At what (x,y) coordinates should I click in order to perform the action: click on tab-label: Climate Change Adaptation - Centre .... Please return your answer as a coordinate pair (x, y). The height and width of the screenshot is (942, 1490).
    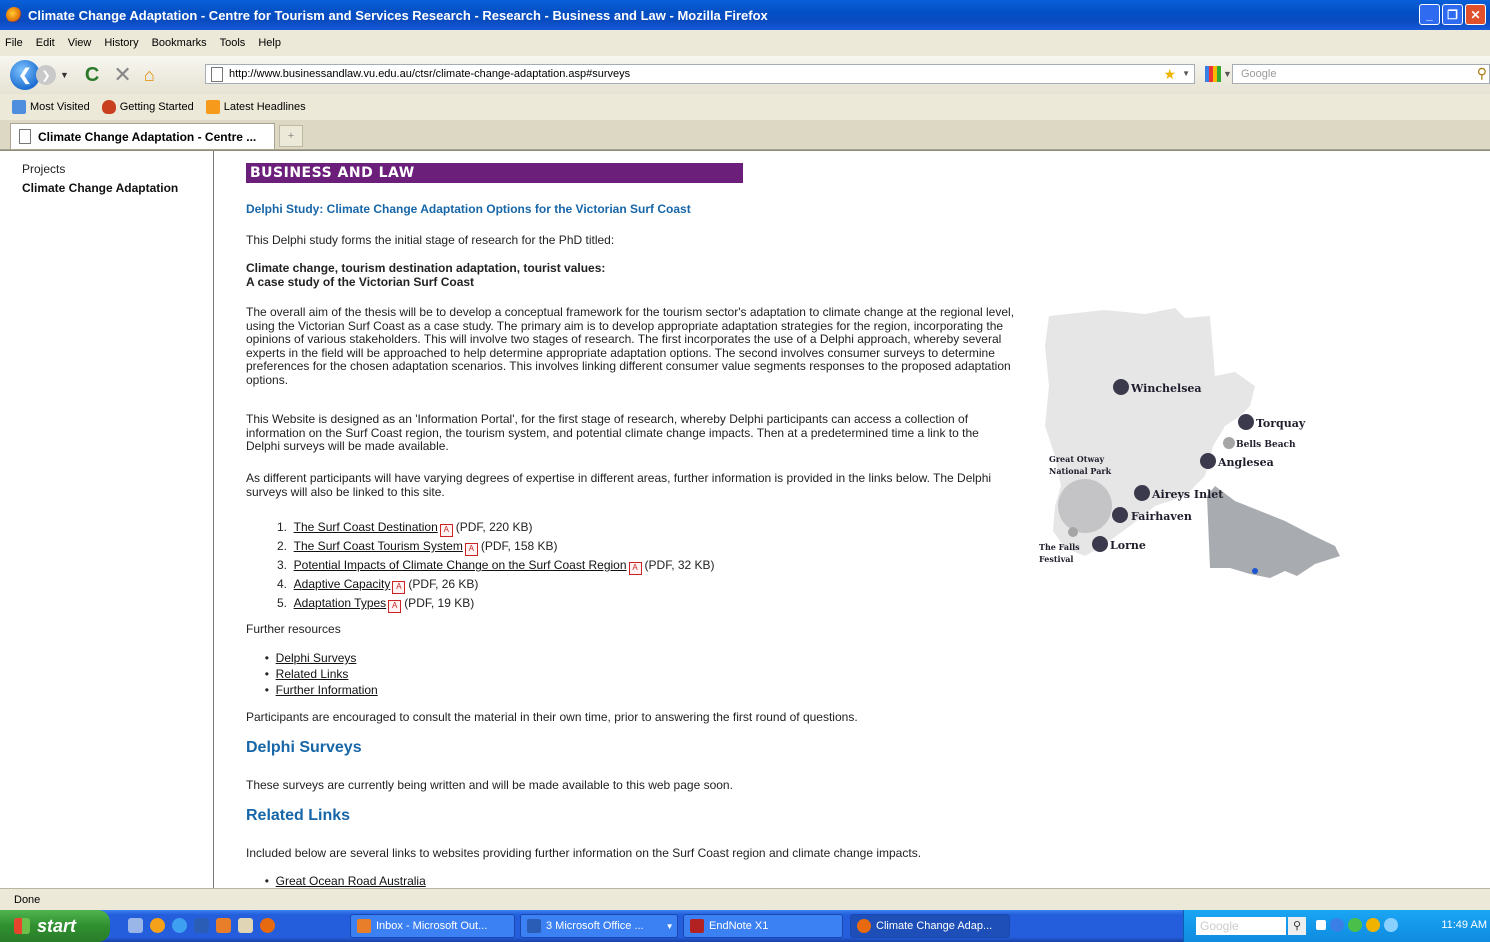
    Looking at the image, I should click on (147, 136).